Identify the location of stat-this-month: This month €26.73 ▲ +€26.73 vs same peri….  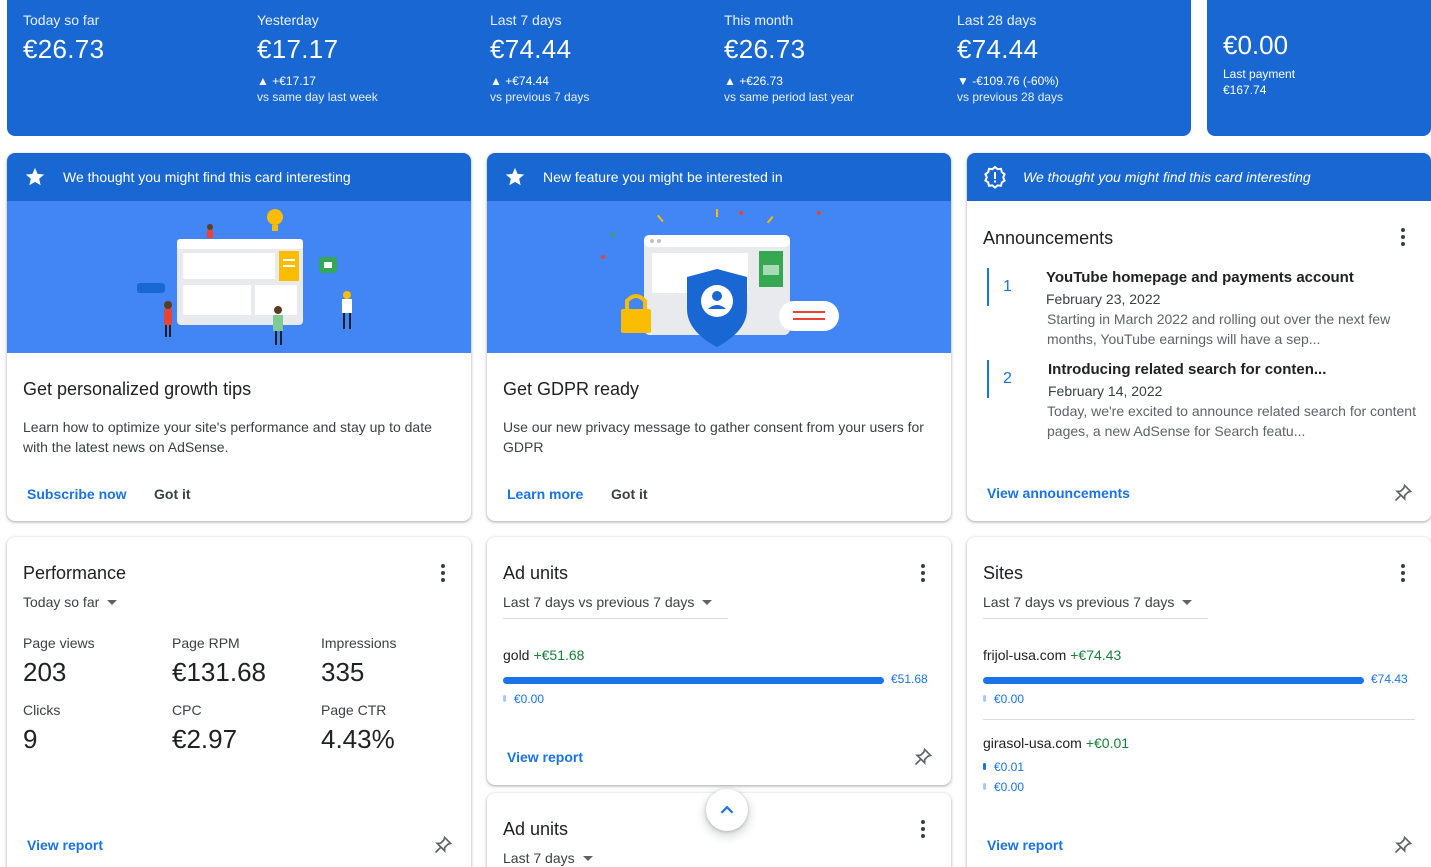
(789, 58).